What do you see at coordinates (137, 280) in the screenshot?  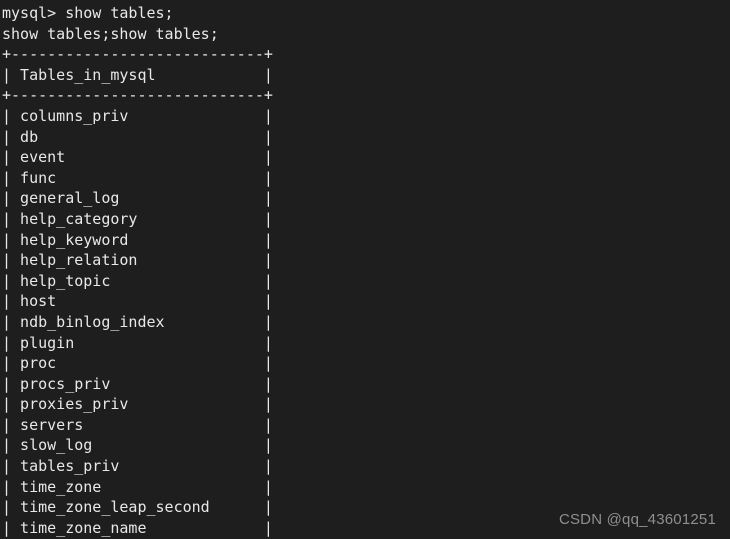 I see `table-row: | help_topic |` at bounding box center [137, 280].